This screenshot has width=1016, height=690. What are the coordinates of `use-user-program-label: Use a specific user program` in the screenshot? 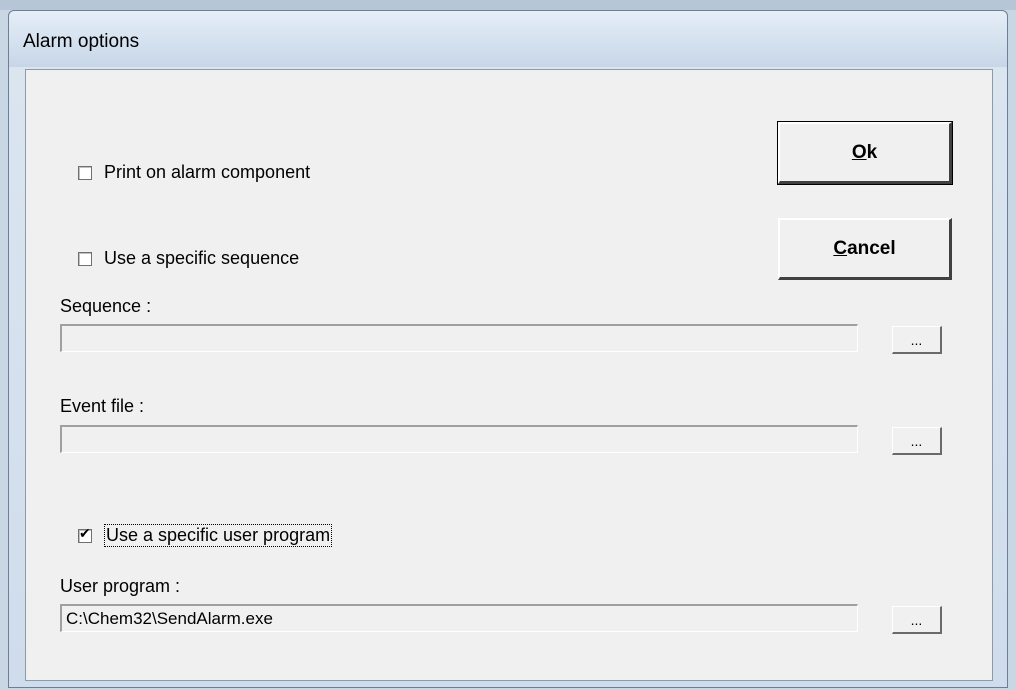 It's located at (218, 535).